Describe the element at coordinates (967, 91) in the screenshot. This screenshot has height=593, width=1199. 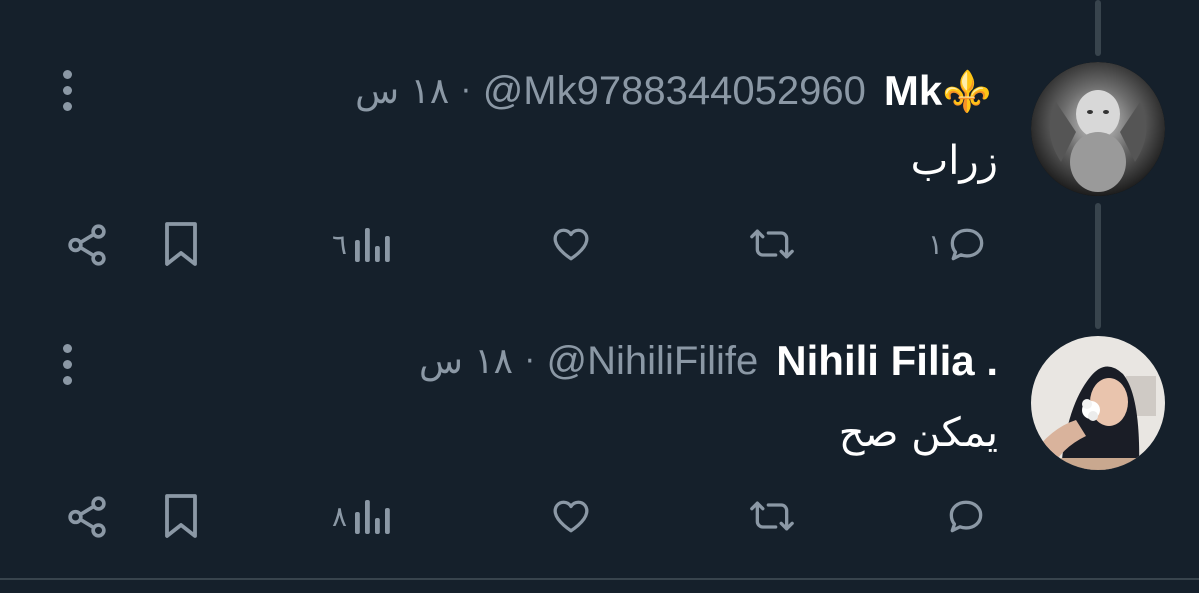
I see `fleur-de-lis-icon: ⚜️` at that location.